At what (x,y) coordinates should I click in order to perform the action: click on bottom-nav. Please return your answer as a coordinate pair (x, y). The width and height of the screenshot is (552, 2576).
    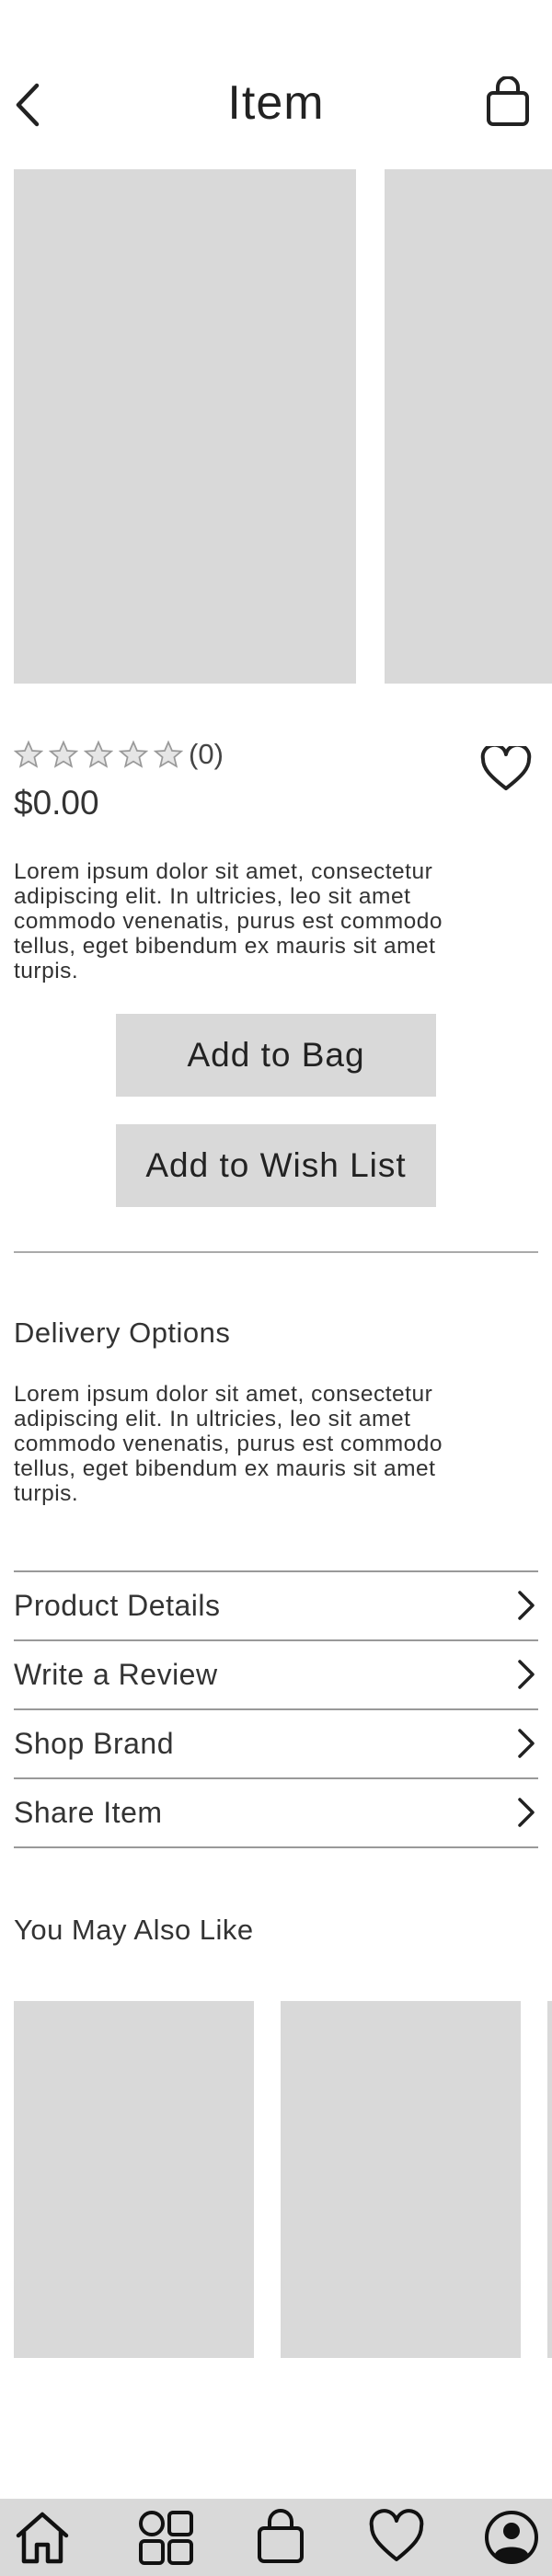
    Looking at the image, I should click on (276, 2537).